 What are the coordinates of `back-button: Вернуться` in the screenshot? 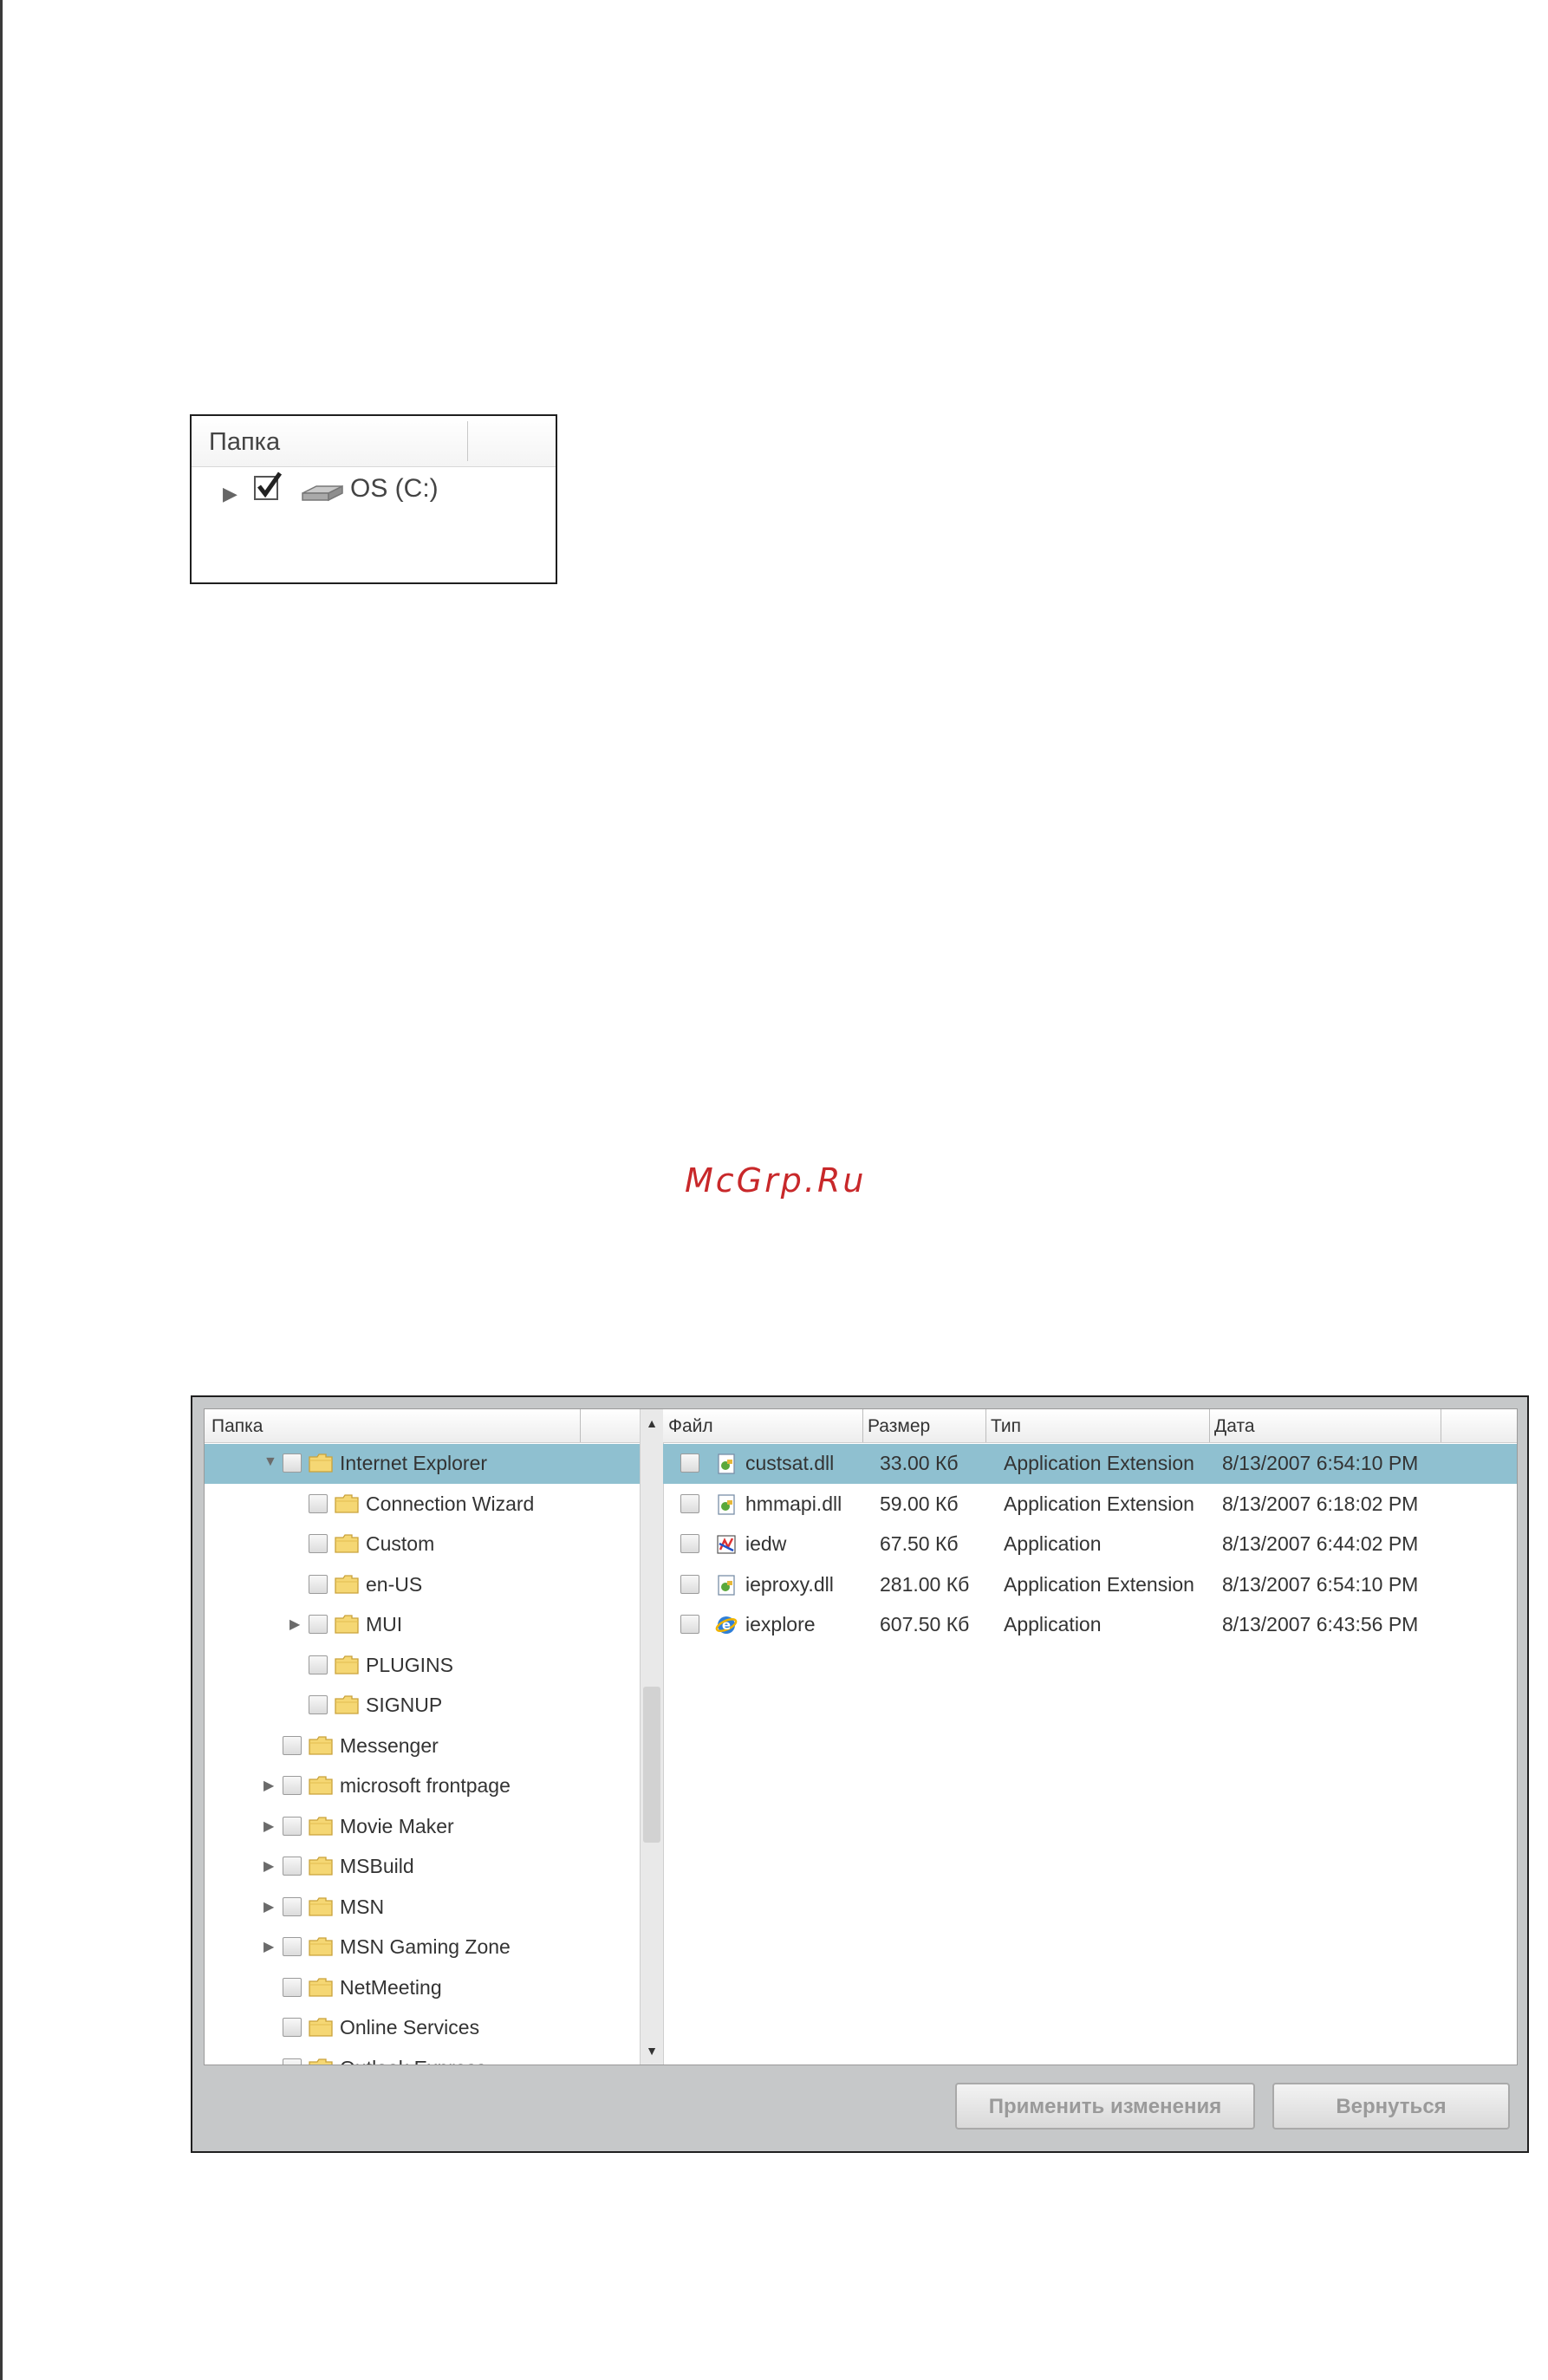 It's located at (1391, 2106).